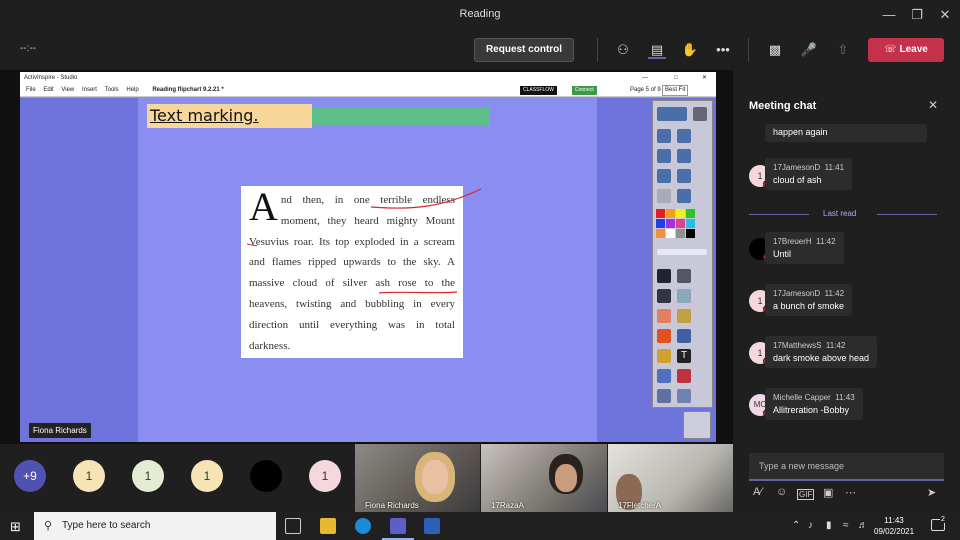  I want to click on color-swatch-yellow, so click(680, 213).